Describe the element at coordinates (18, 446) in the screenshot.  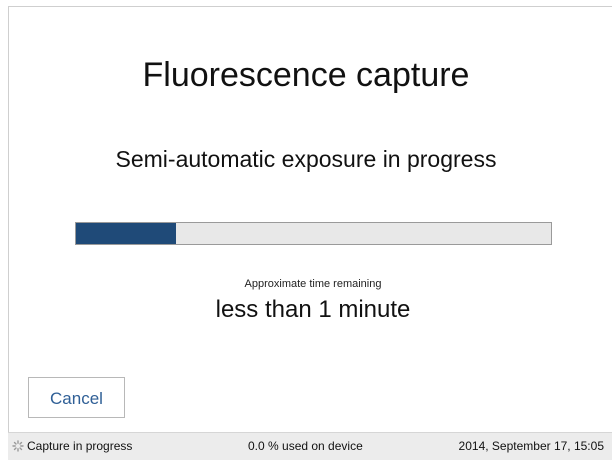
I see `spinner-icon` at that location.